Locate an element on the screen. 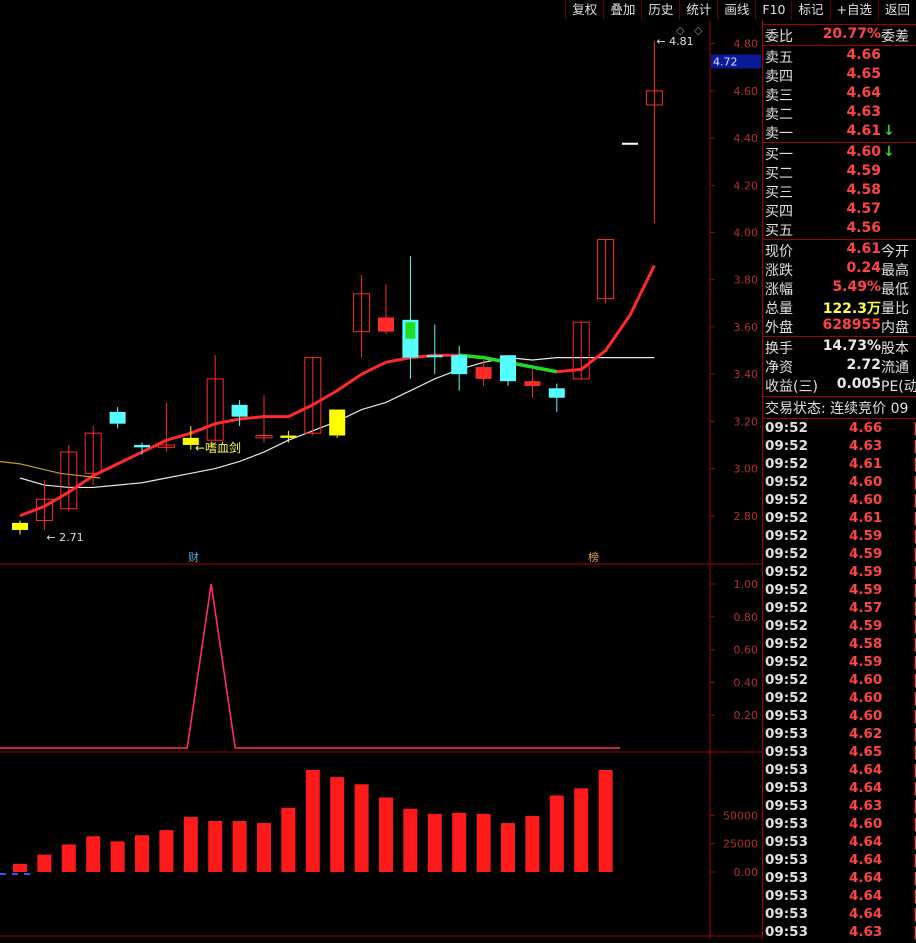  restore-rights-button: 复权 is located at coordinates (584, 10).